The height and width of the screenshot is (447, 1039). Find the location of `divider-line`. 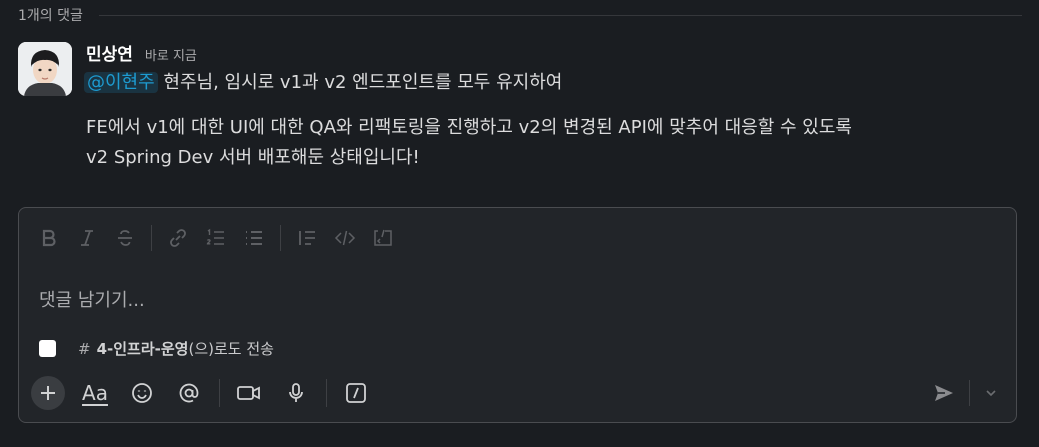

divider-line is located at coordinates (560, 15).